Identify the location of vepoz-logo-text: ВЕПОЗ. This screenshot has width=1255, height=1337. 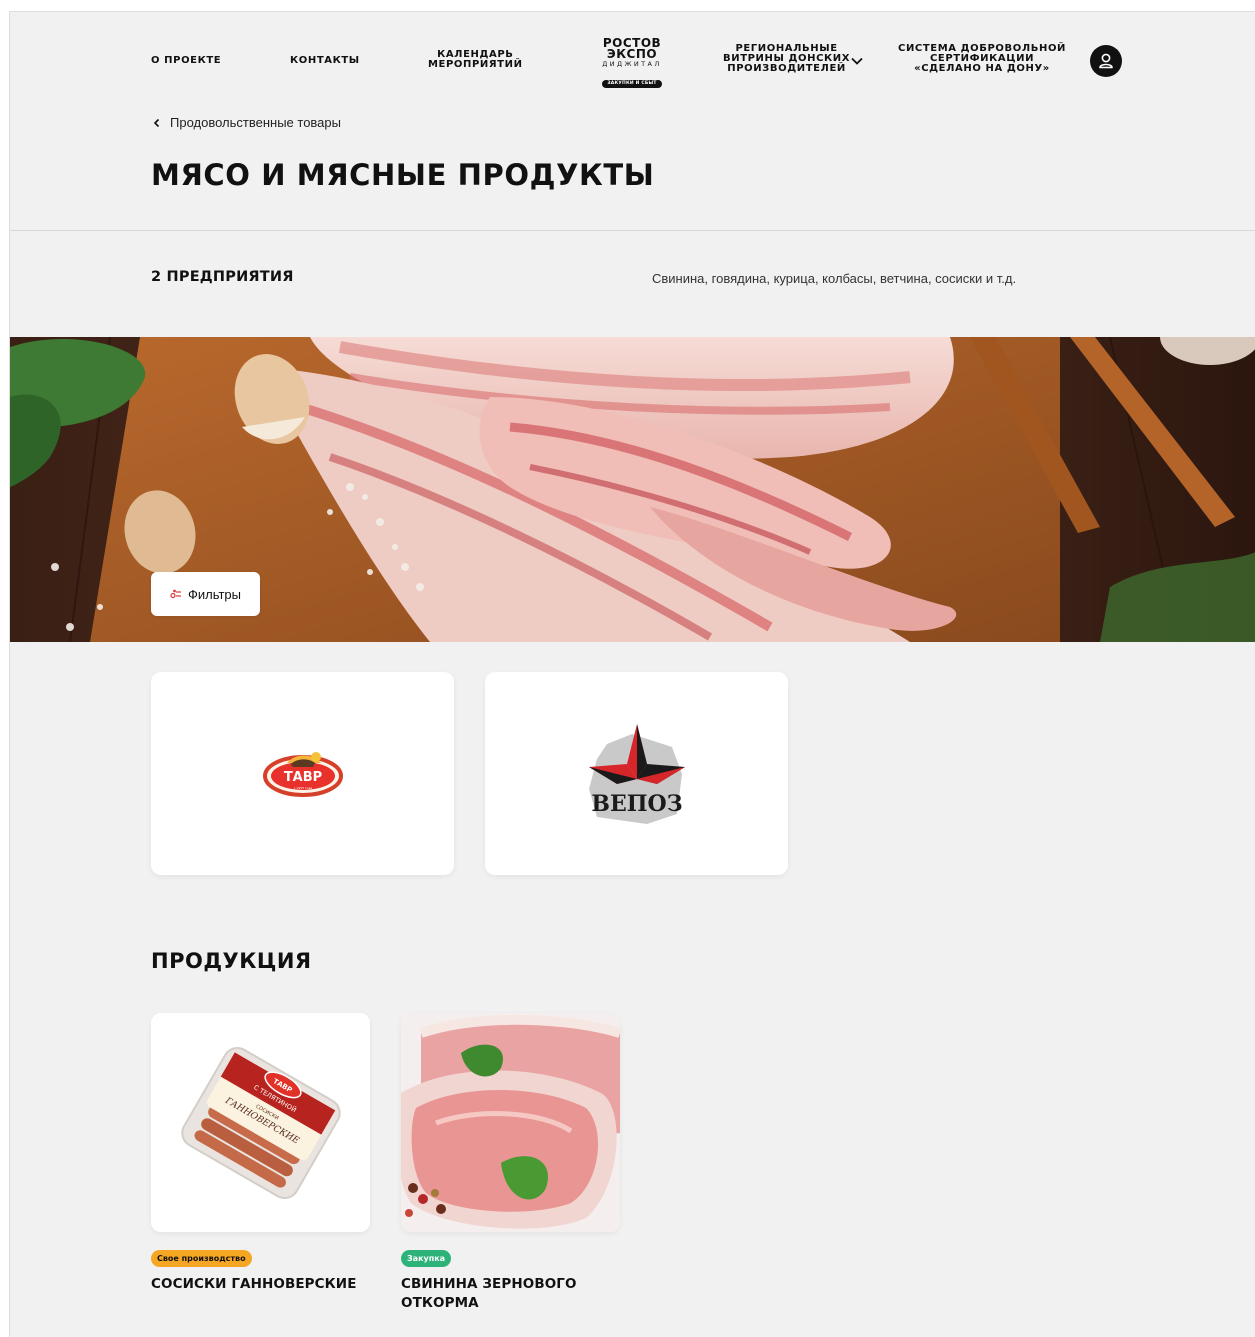
(636, 804).